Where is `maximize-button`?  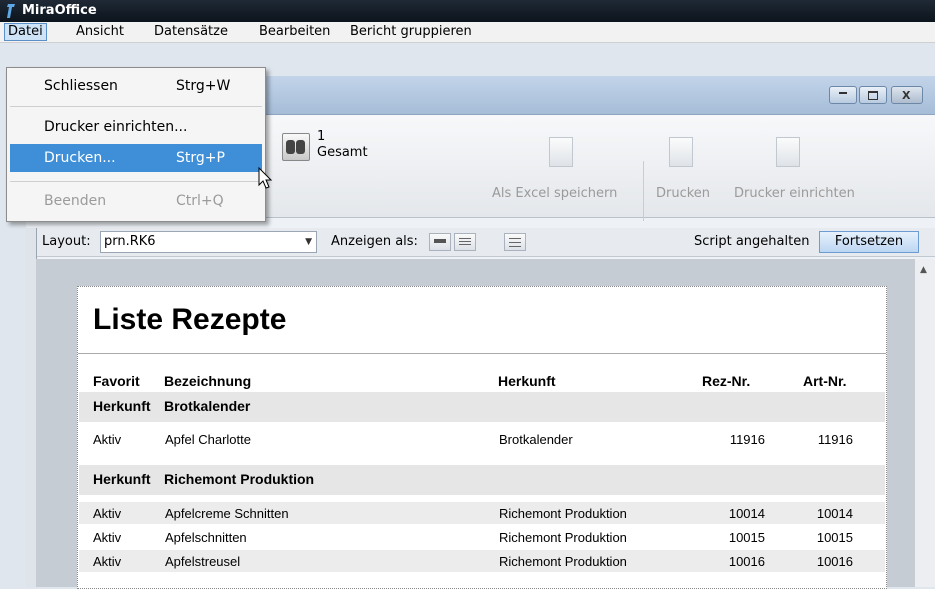 maximize-button is located at coordinates (873, 95).